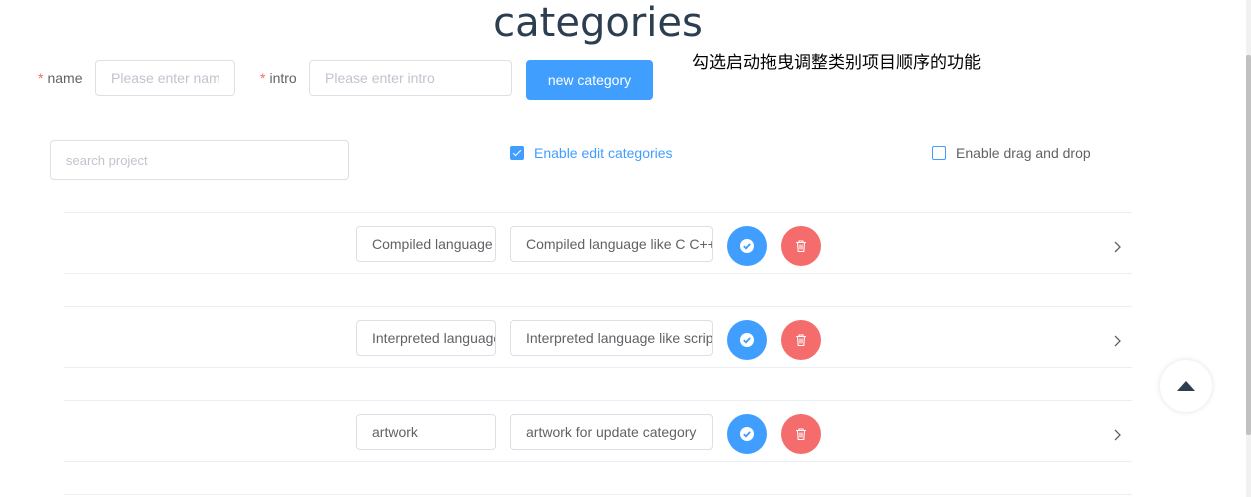 The height and width of the screenshot is (497, 1251). I want to click on scrollbar-thumb, so click(1248, 245).